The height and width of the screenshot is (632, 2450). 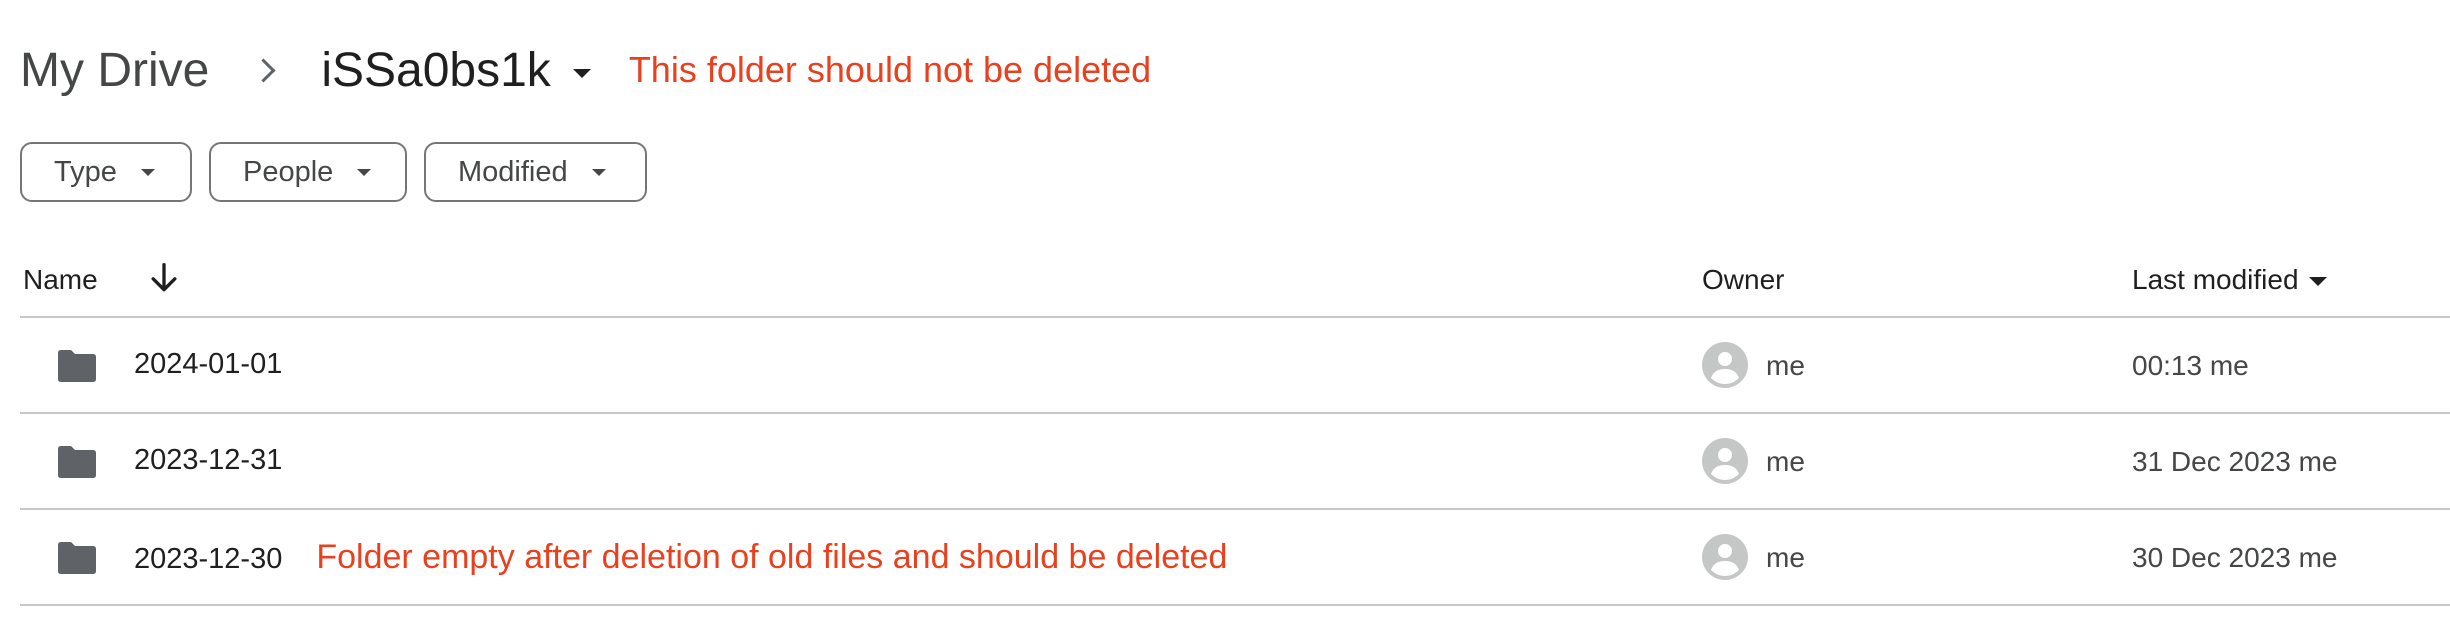 I want to click on file-name: 2024-01-01, so click(x=208, y=364).